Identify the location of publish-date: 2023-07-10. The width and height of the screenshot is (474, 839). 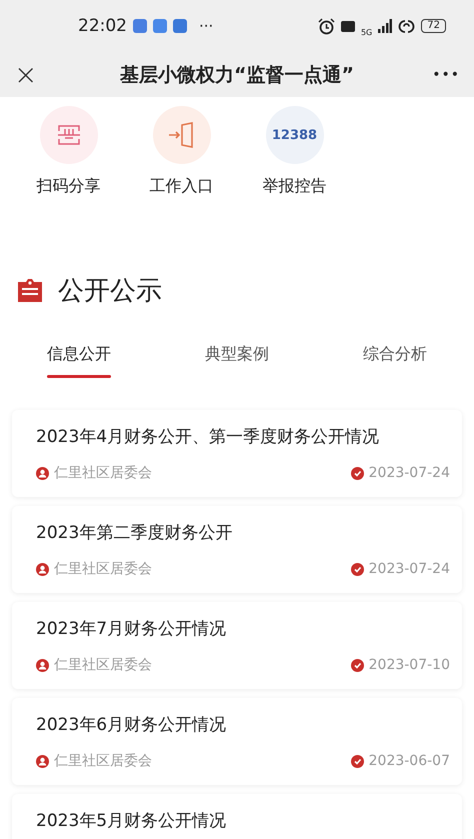
(409, 665).